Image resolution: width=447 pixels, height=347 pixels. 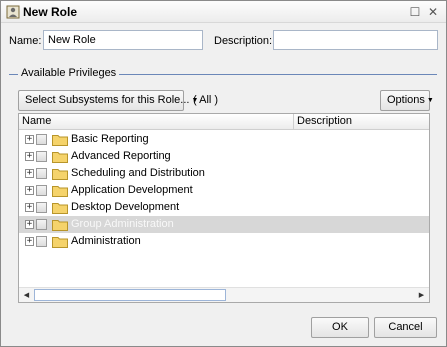 I want to click on tree-row: + Basic Reporting, so click(x=224, y=139).